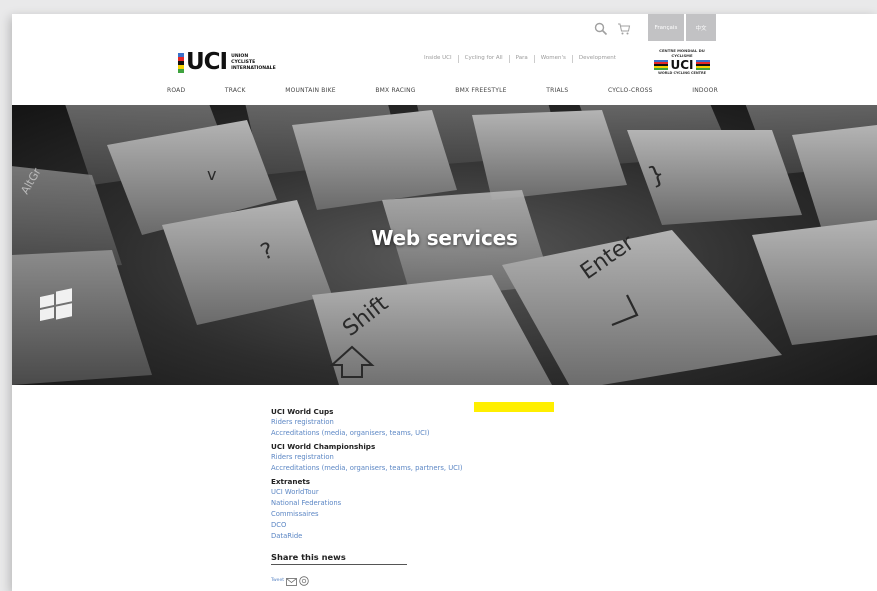  What do you see at coordinates (682, 65) in the screenshot?
I see `wcc-wordmark: UCI` at bounding box center [682, 65].